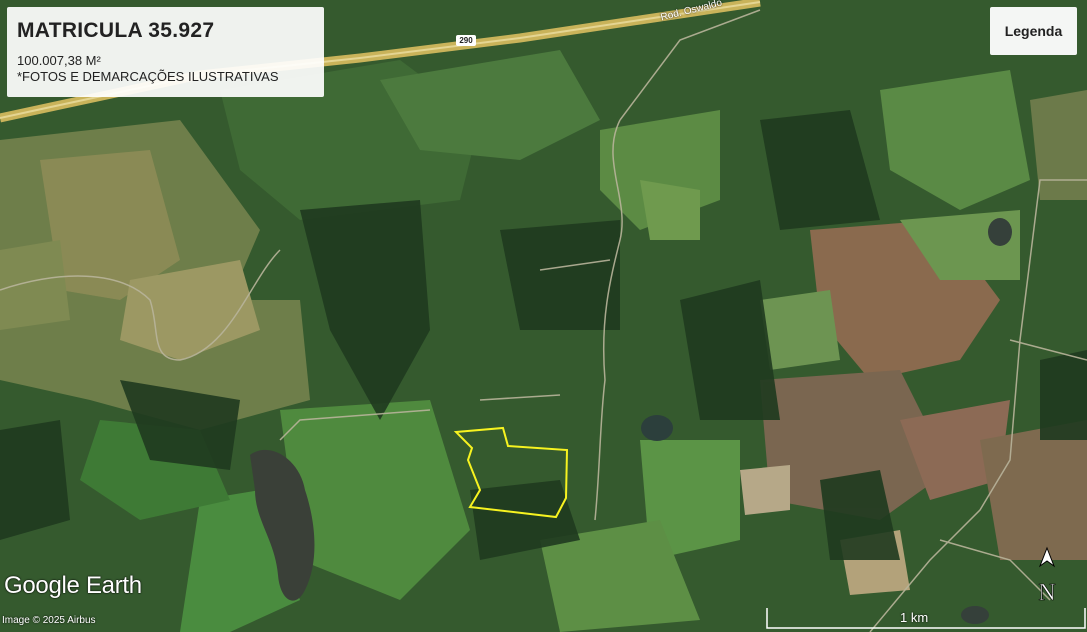 The image size is (1087, 632). What do you see at coordinates (73, 585) in the screenshot?
I see `google-earth-logo: Google Earth` at bounding box center [73, 585].